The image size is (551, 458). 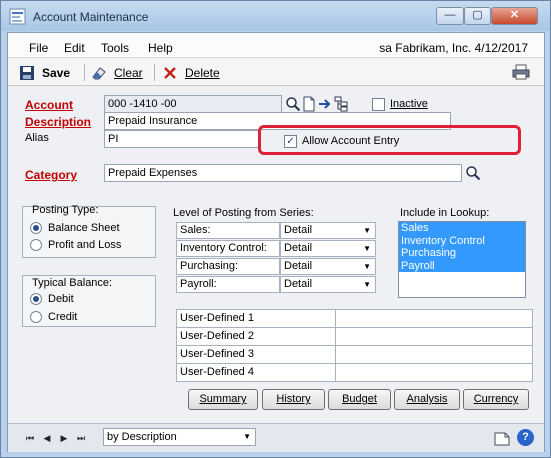 What do you see at coordinates (63, 317) in the screenshot?
I see `credit-label: Credit` at bounding box center [63, 317].